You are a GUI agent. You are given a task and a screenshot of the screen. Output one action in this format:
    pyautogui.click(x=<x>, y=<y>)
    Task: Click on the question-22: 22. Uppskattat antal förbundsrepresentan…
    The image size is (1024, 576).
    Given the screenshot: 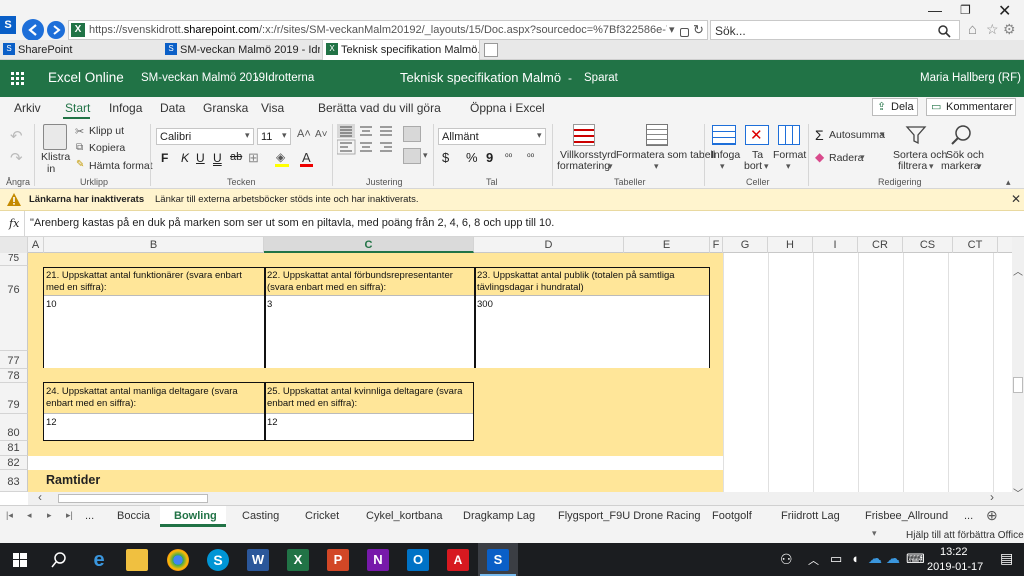 What is the action you would take?
    pyautogui.click(x=369, y=282)
    